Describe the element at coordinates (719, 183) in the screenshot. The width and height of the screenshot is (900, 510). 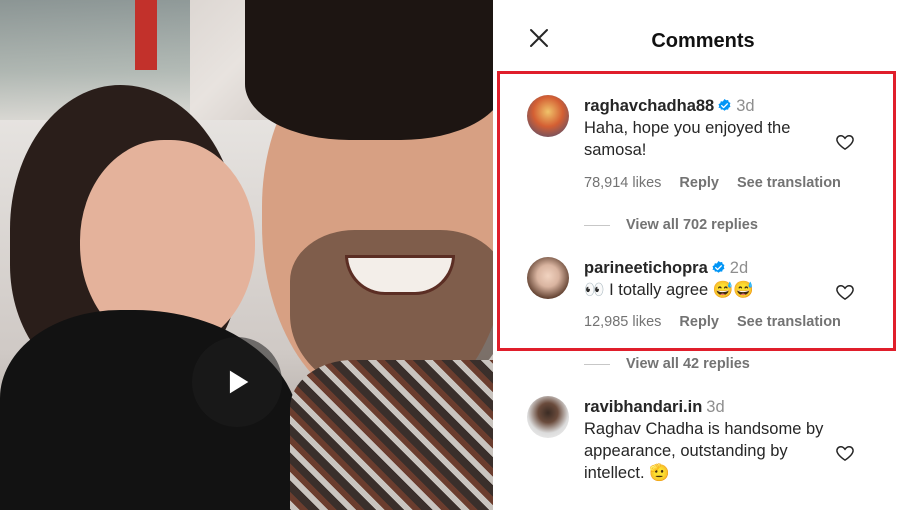
I see `comment-meta: 78,914 likes Reply See translation` at that location.